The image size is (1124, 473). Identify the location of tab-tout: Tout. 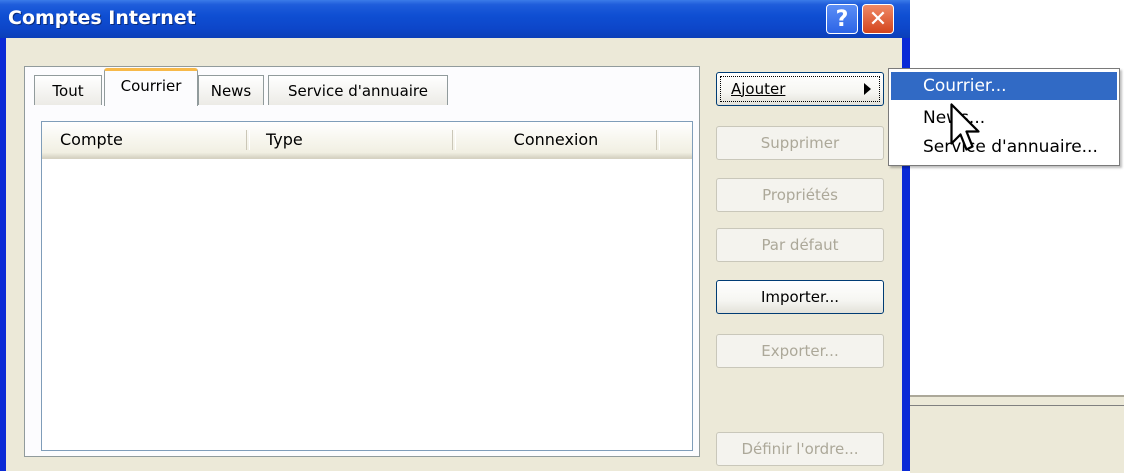
(68, 90).